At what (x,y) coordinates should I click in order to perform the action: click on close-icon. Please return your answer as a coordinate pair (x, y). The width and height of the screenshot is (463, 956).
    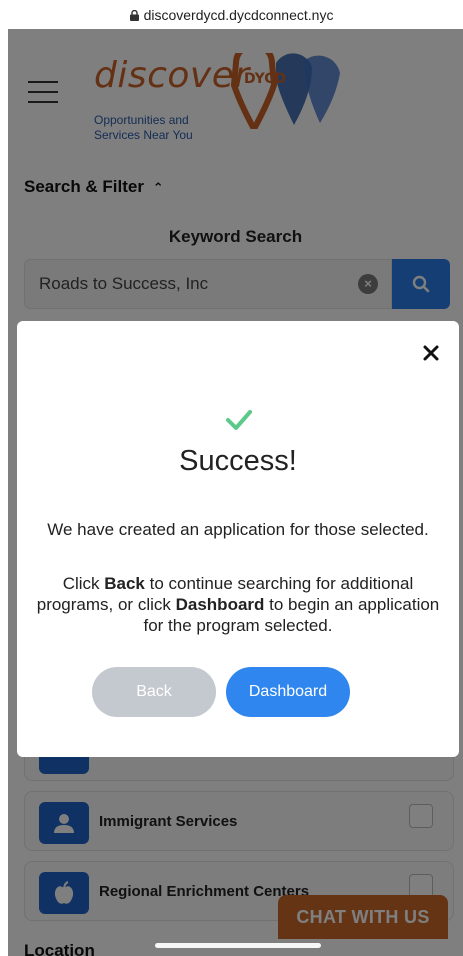
    Looking at the image, I should click on (431, 353).